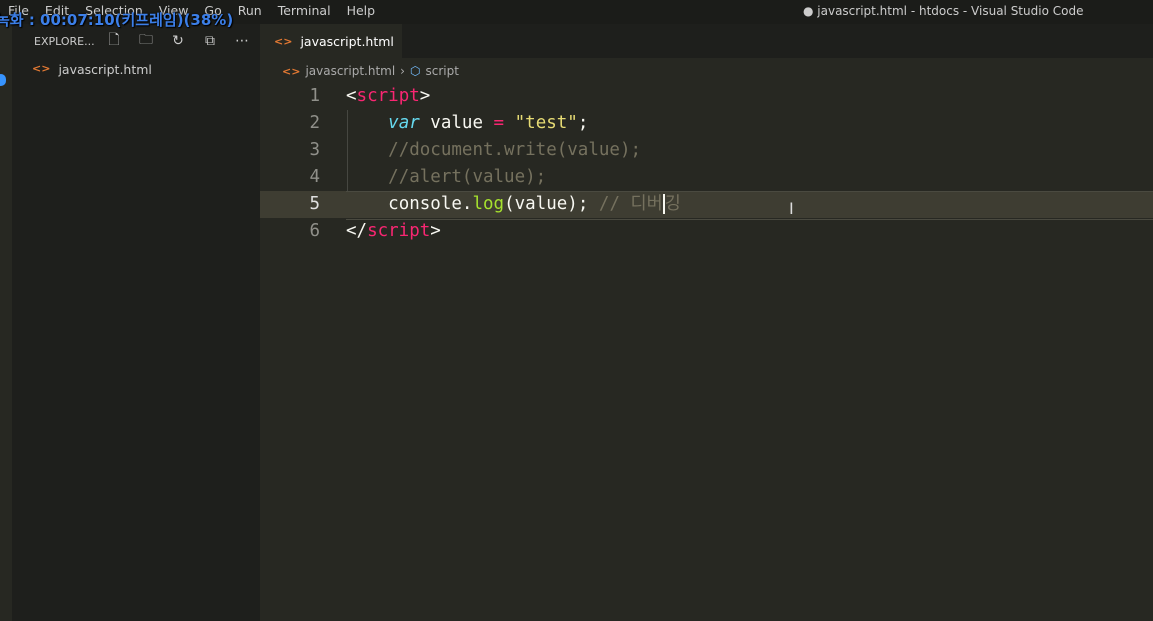 The width and height of the screenshot is (1153, 621). Describe the element at coordinates (706, 177) in the screenshot. I see `code-line: 4 //alert(value);` at that location.